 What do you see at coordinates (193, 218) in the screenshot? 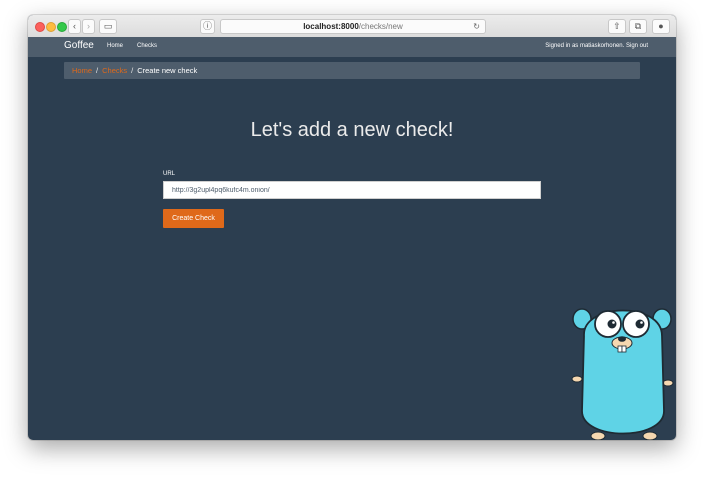
I see `create-check-button: Create Check` at bounding box center [193, 218].